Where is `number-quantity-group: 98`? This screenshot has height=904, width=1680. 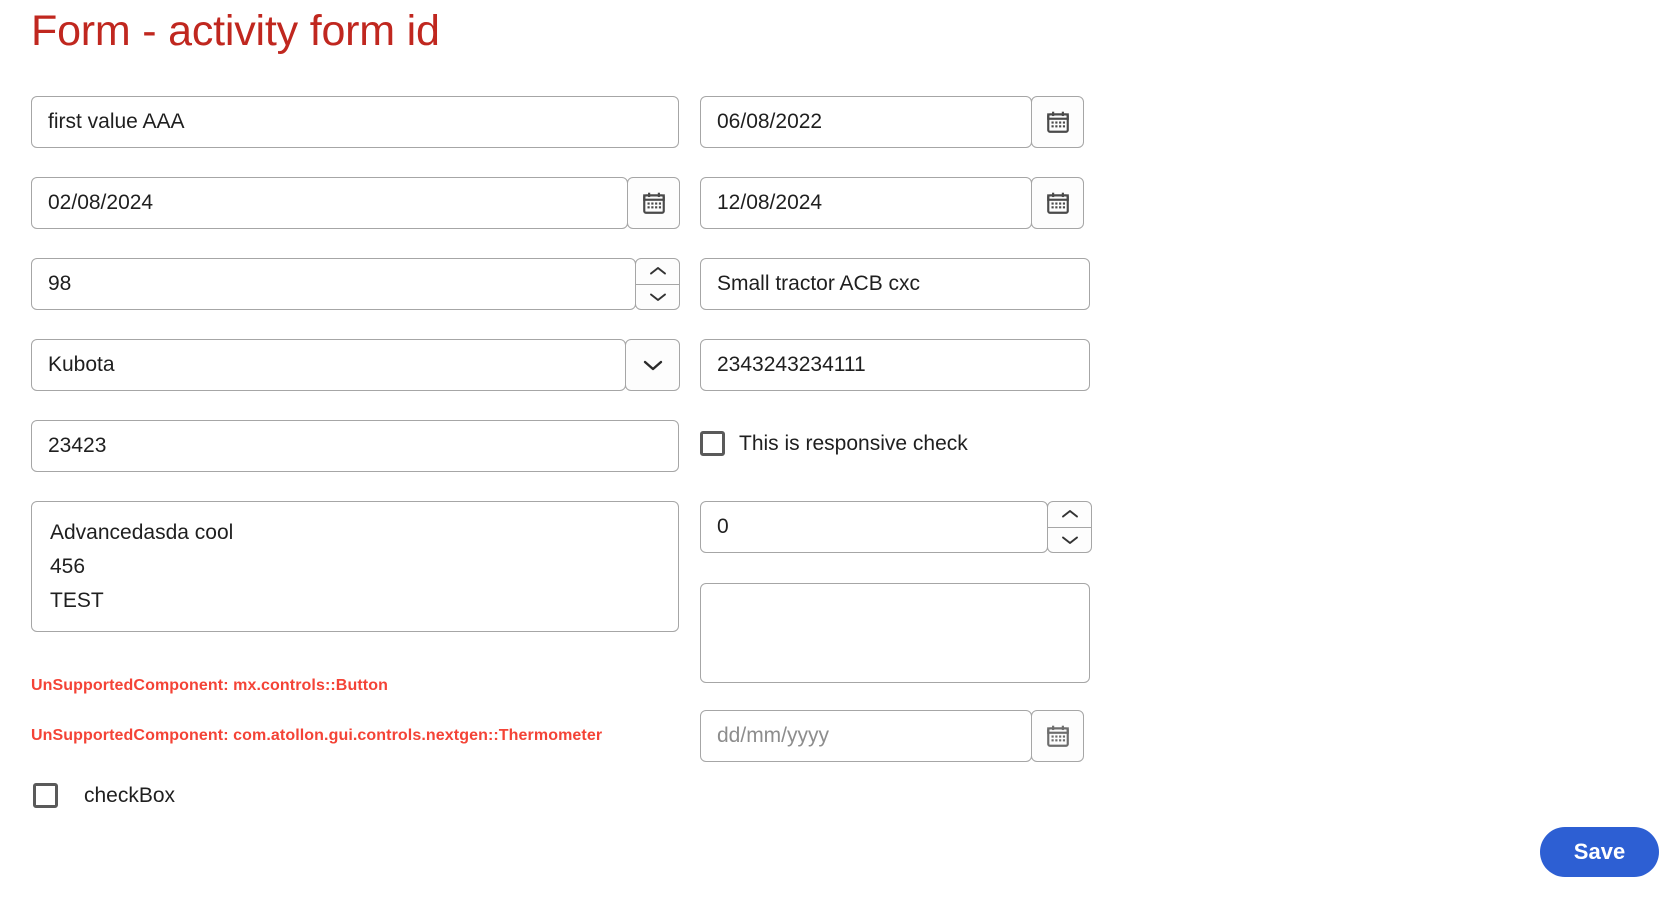
number-quantity-group: 98 is located at coordinates (355, 284).